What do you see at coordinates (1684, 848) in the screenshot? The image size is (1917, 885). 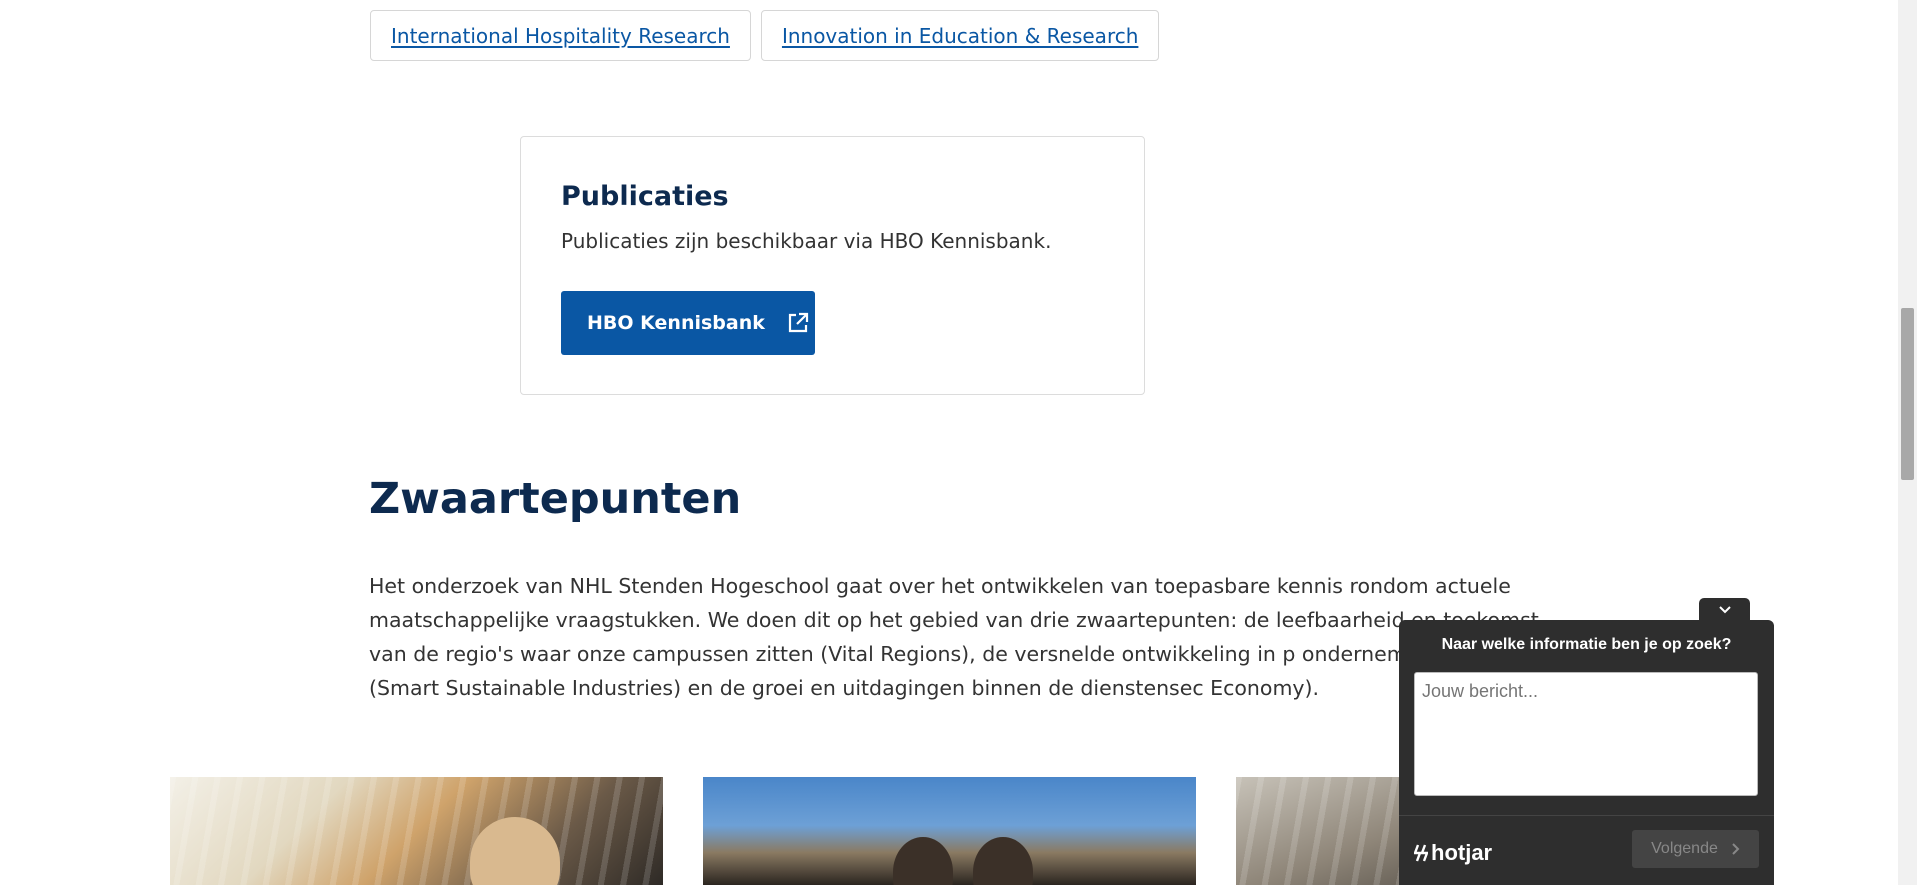 I see `hotjar-next-label: Volgende` at bounding box center [1684, 848].